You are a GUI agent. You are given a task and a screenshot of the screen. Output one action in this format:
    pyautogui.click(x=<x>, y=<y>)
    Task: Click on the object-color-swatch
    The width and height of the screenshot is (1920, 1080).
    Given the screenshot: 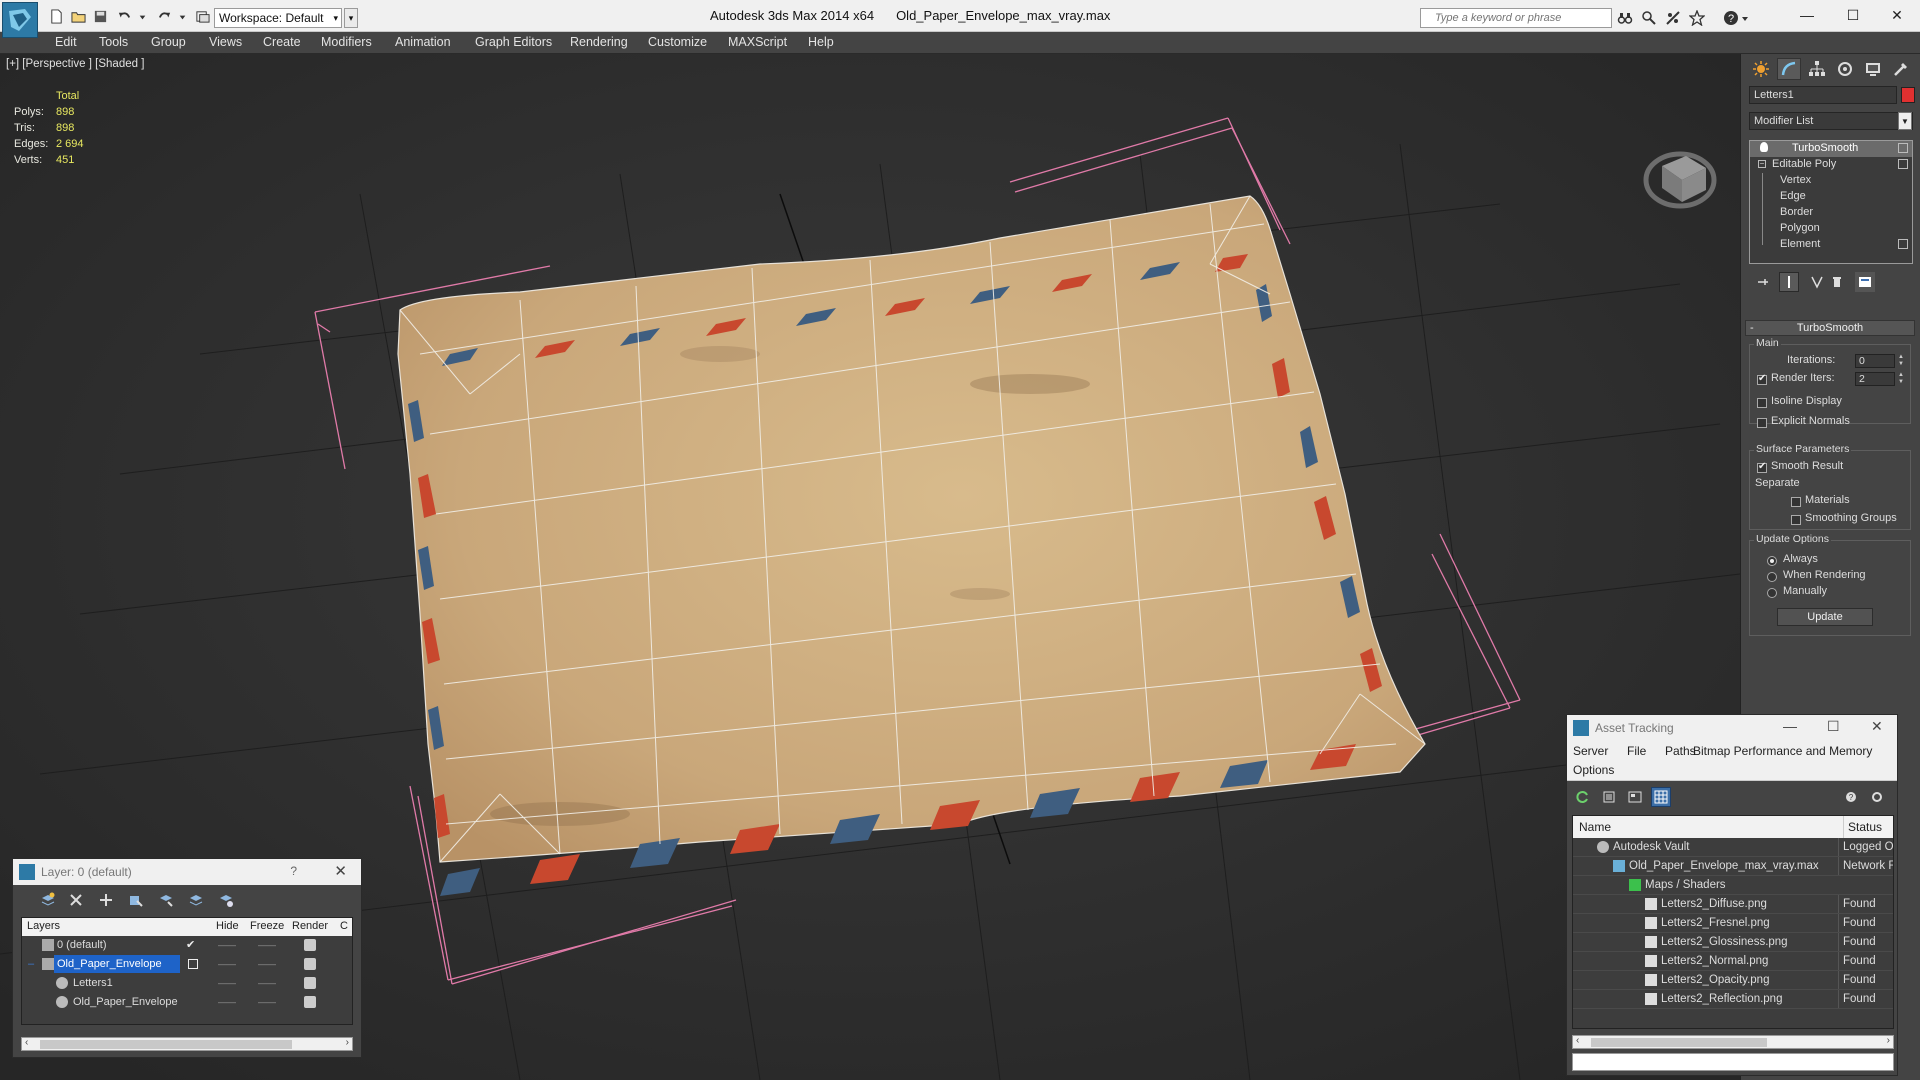 What is the action you would take?
    pyautogui.click(x=1908, y=95)
    